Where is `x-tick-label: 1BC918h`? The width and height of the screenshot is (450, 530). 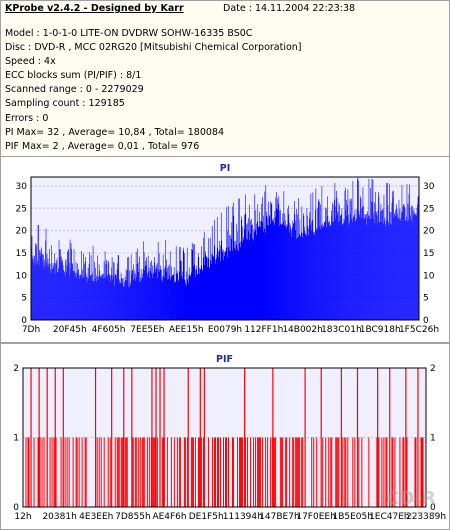
x-tick-label: 1BC918h is located at coordinates (380, 330).